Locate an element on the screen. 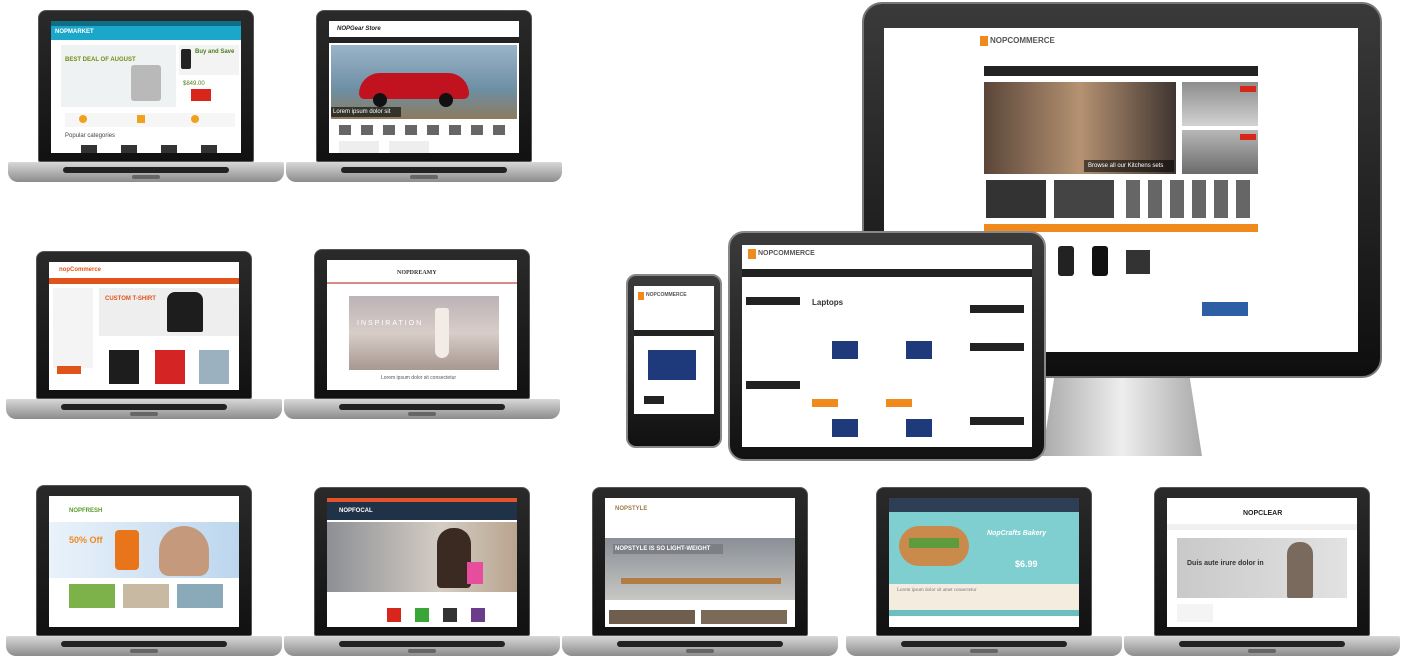 The height and width of the screenshot is (656, 1401). laptop-nopcommerce-tshirt: nopCommerce CUSTOM T-SHIRT is located at coordinates (144, 335).